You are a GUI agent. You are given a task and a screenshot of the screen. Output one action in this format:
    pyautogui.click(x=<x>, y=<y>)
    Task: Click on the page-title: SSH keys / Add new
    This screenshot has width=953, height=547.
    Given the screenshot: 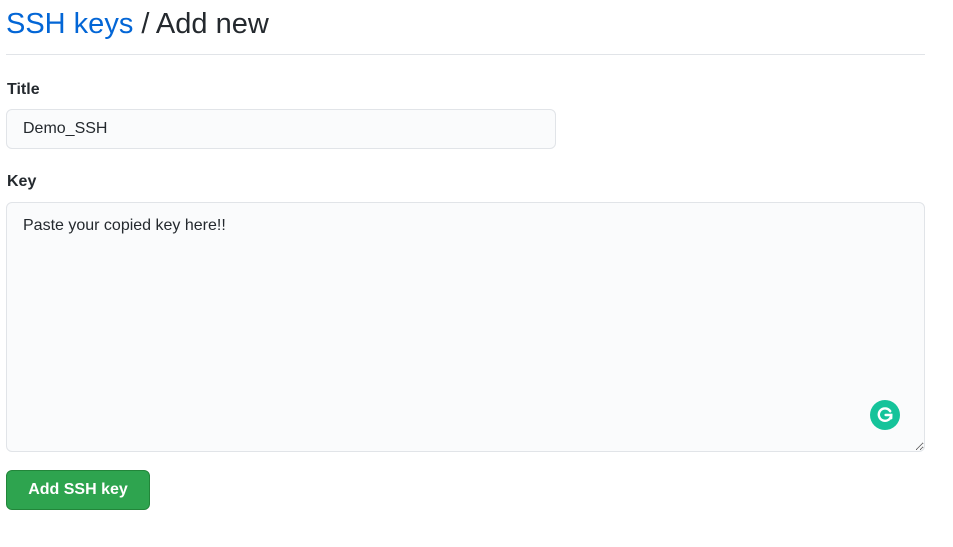 What is the action you would take?
    pyautogui.click(x=137, y=24)
    